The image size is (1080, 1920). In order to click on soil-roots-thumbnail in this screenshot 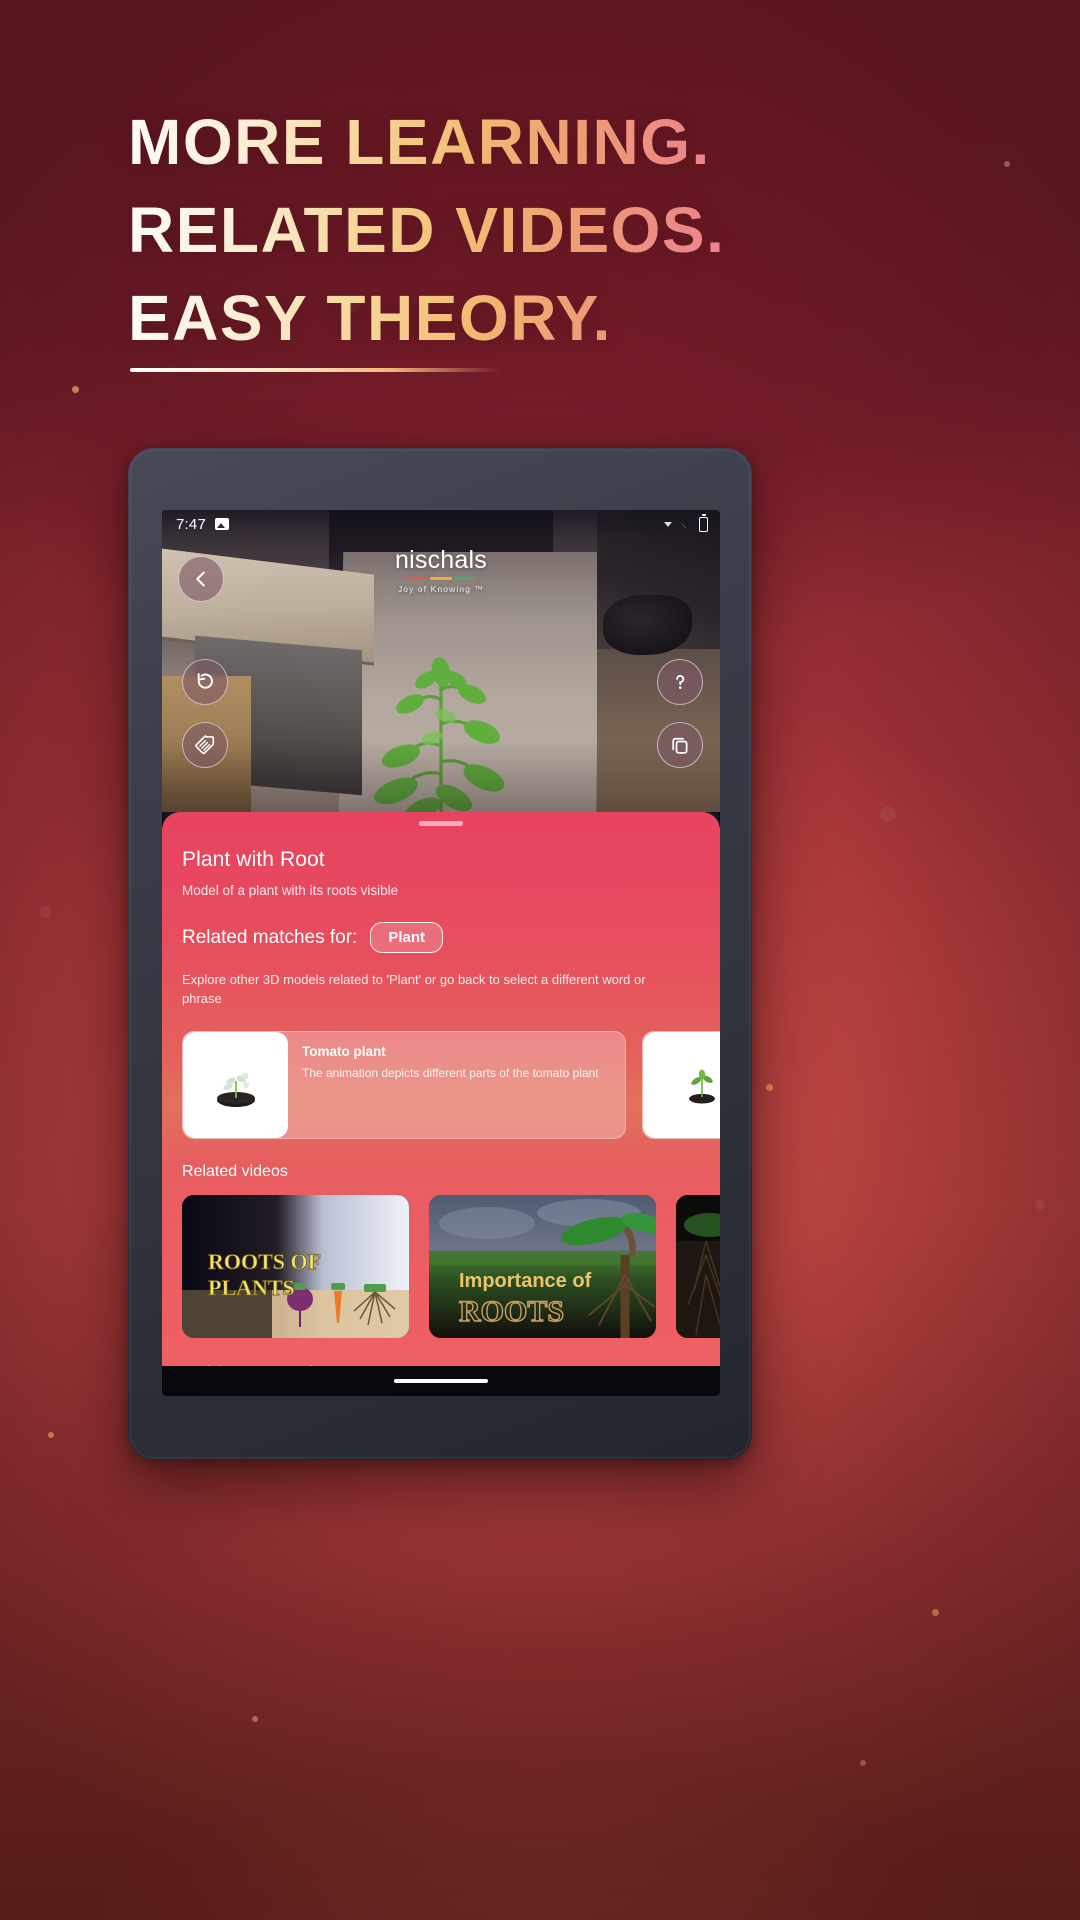, I will do `click(698, 1266)`.